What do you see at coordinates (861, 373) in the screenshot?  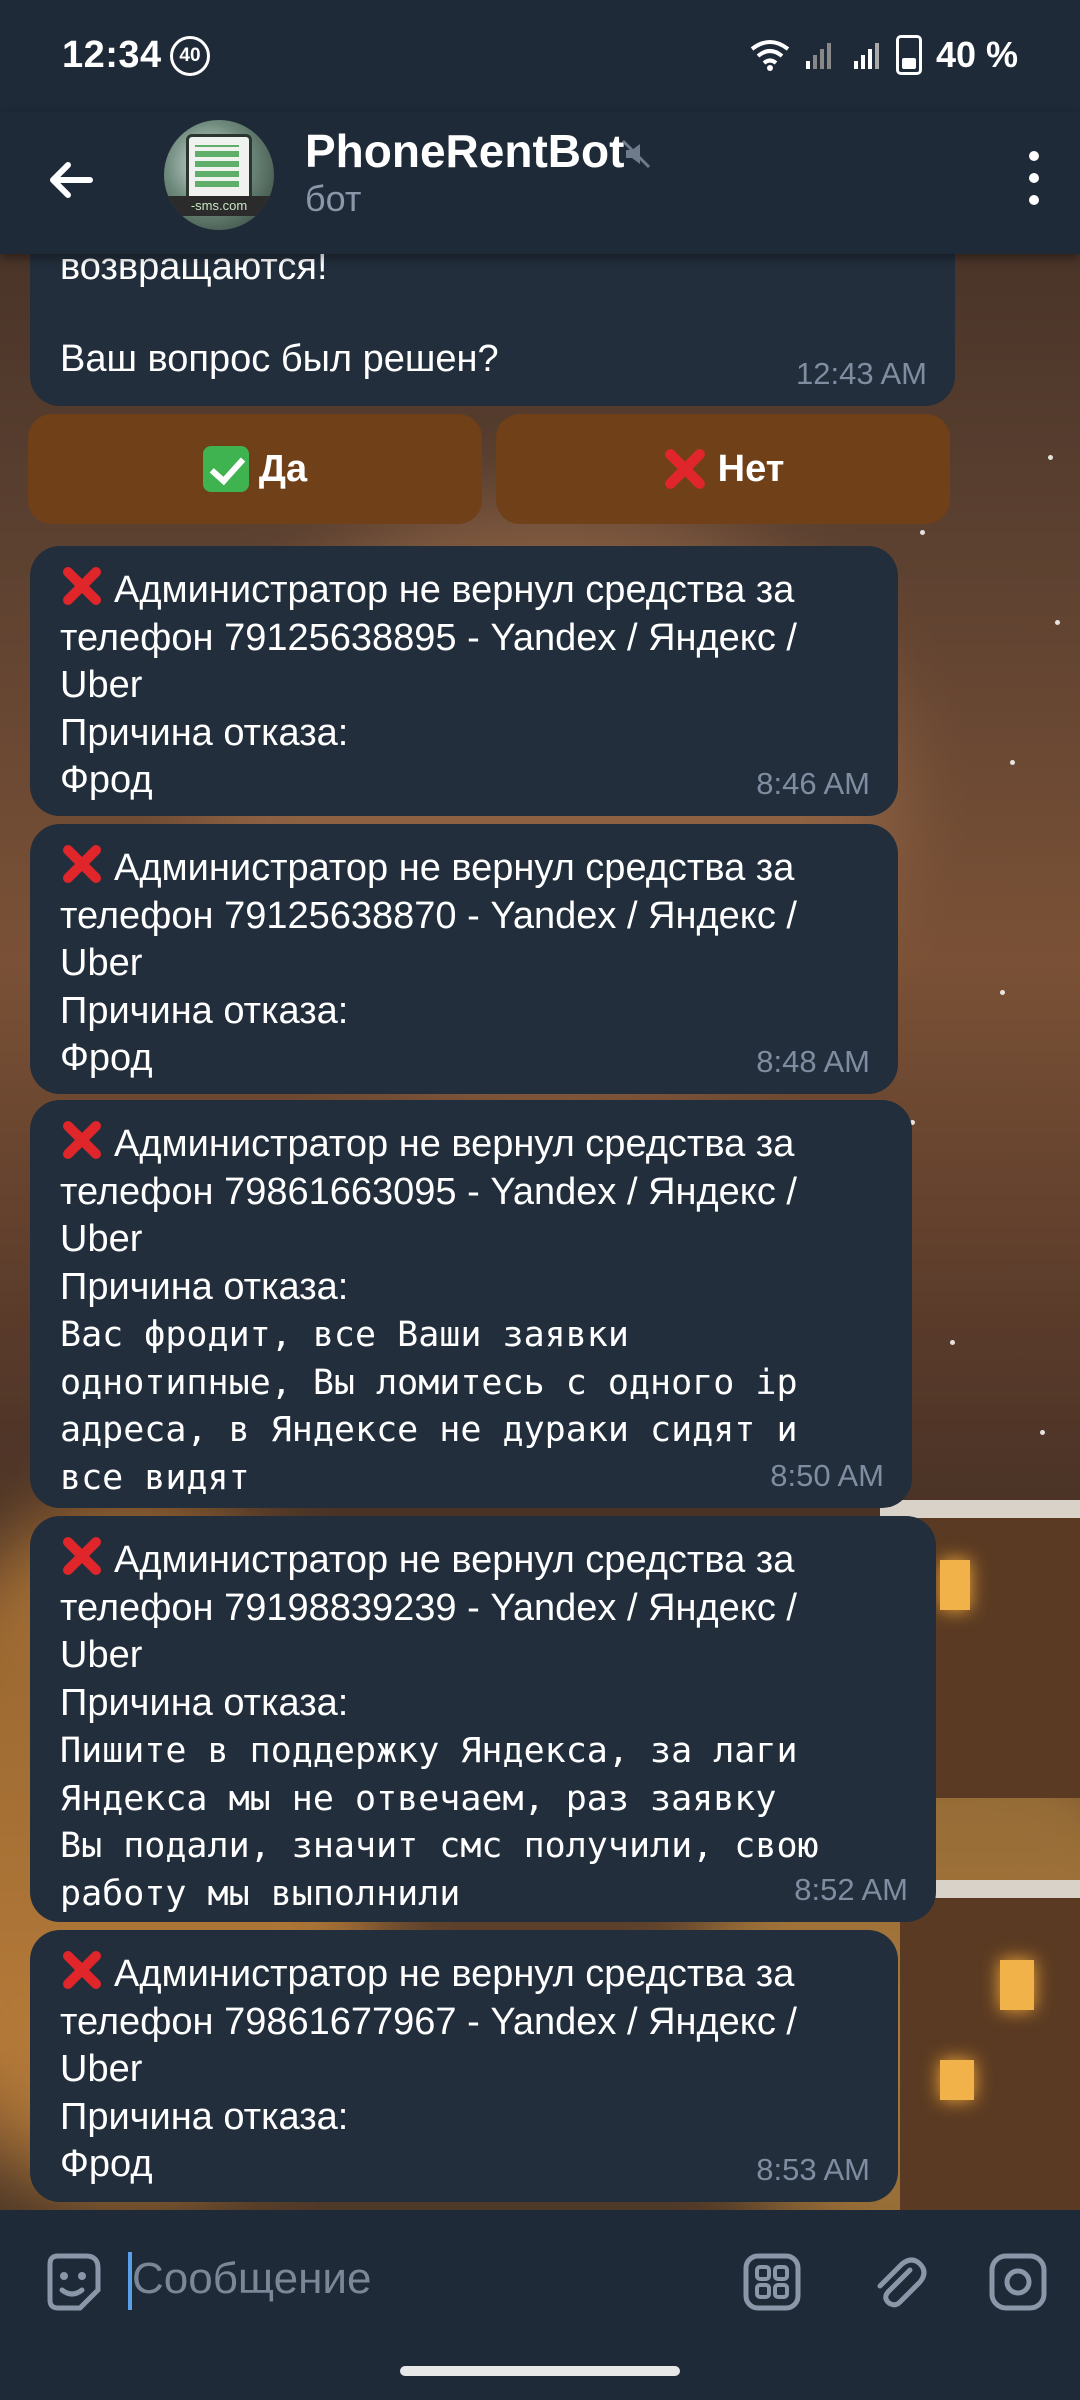 I see `message-time: 12:43 AM` at bounding box center [861, 373].